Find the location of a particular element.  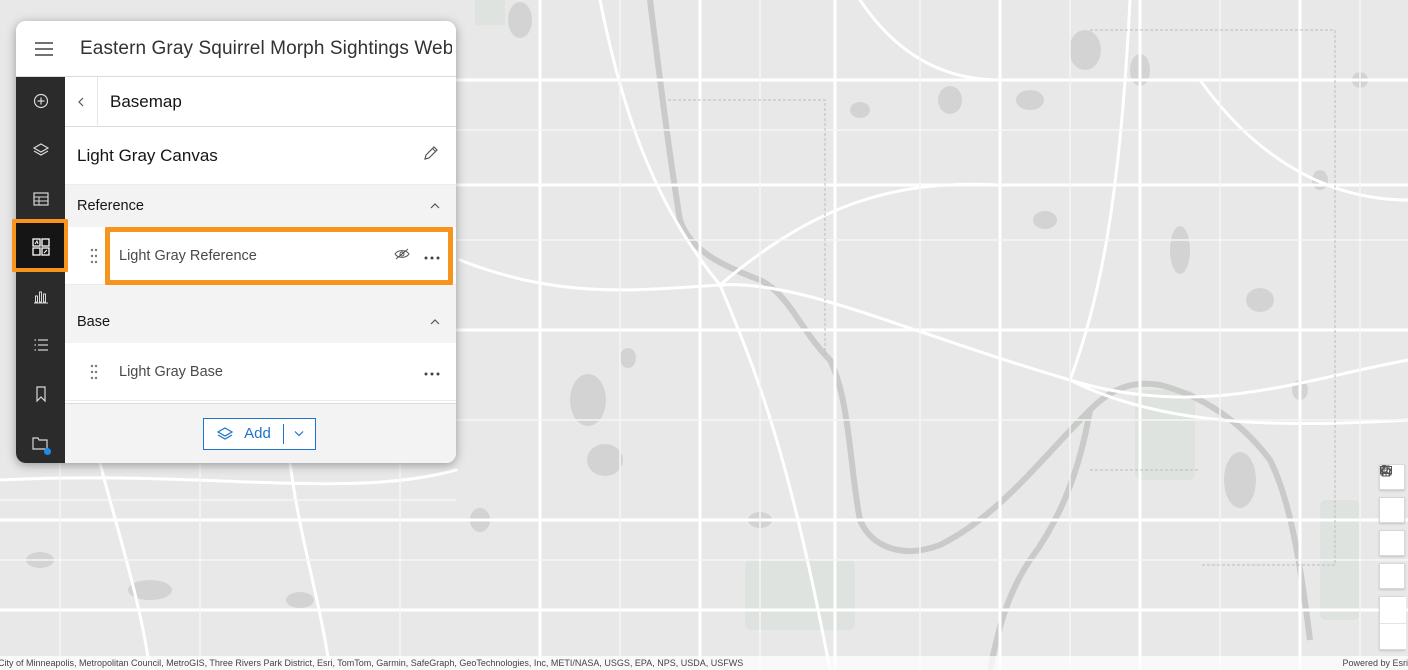

add-dropdown-button is located at coordinates (299, 434).